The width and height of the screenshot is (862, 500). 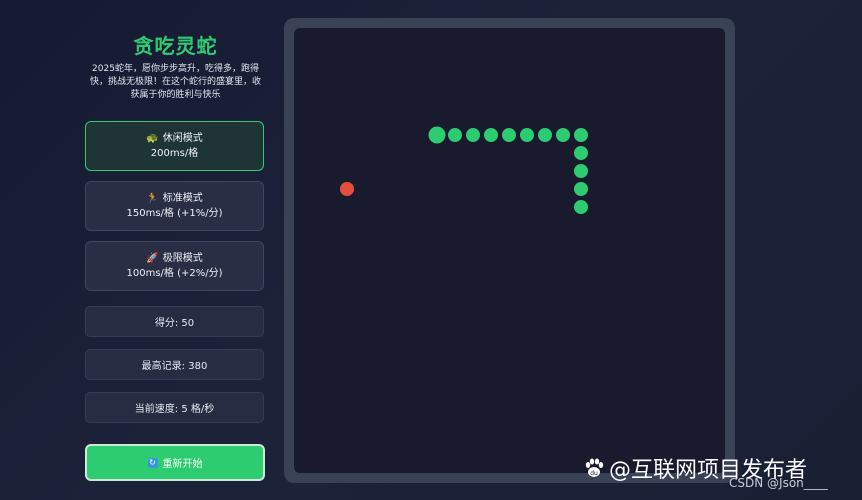 What do you see at coordinates (594, 467) in the screenshot?
I see `paw-icon: du` at bounding box center [594, 467].